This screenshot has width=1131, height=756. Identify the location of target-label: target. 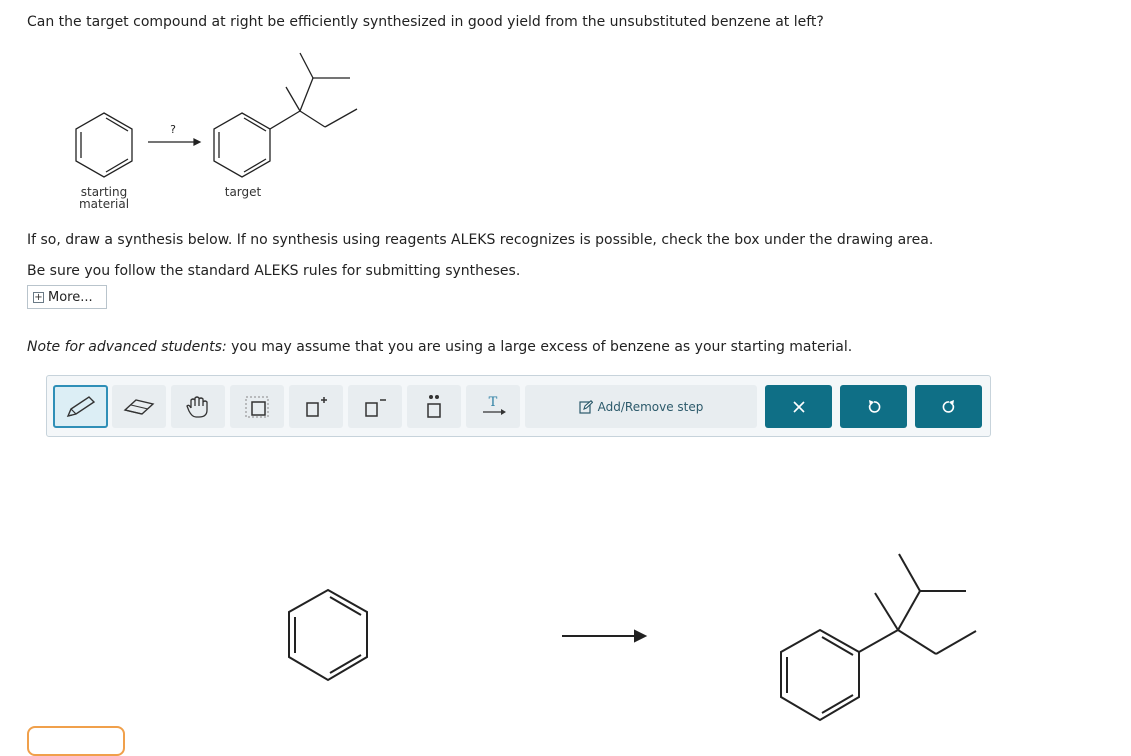
(243, 192).